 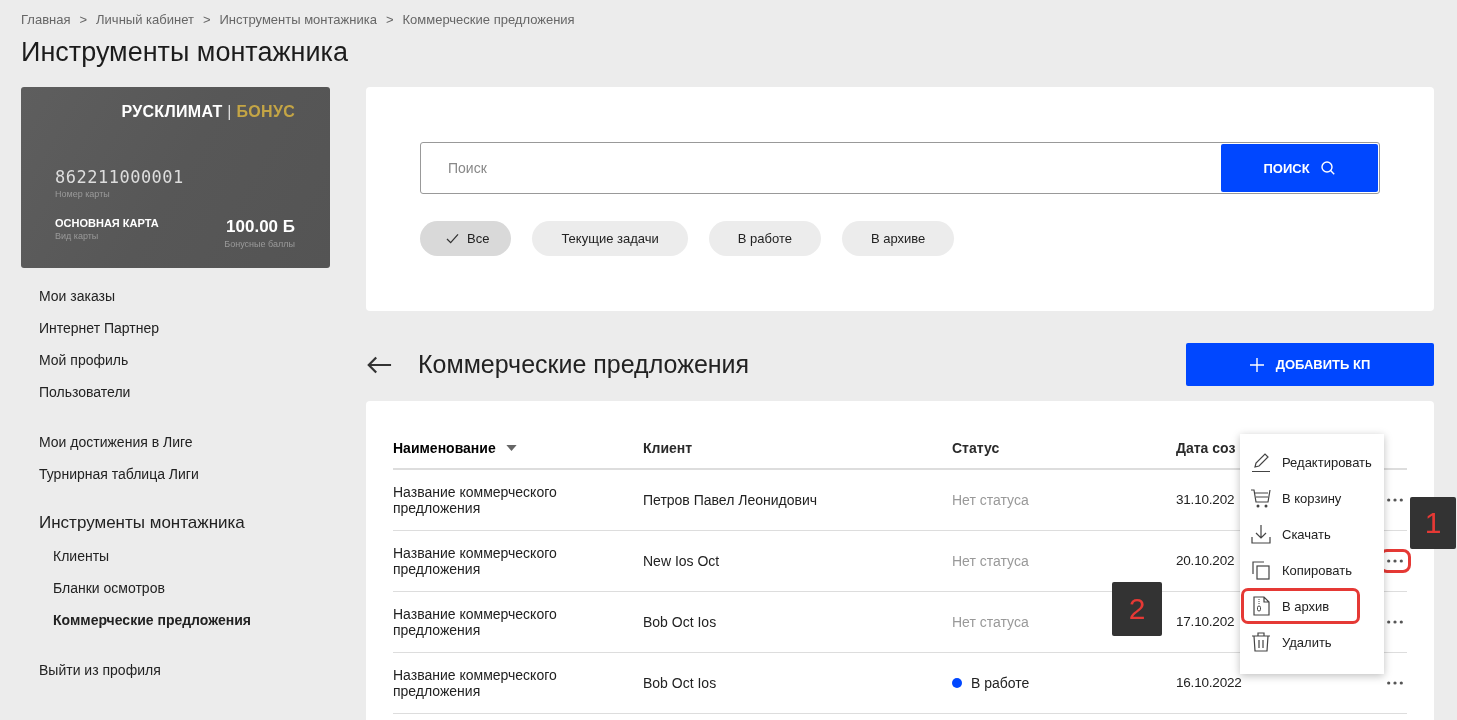 What do you see at coordinates (77, 236) in the screenshot?
I see `card-type-label: Вид карты` at bounding box center [77, 236].